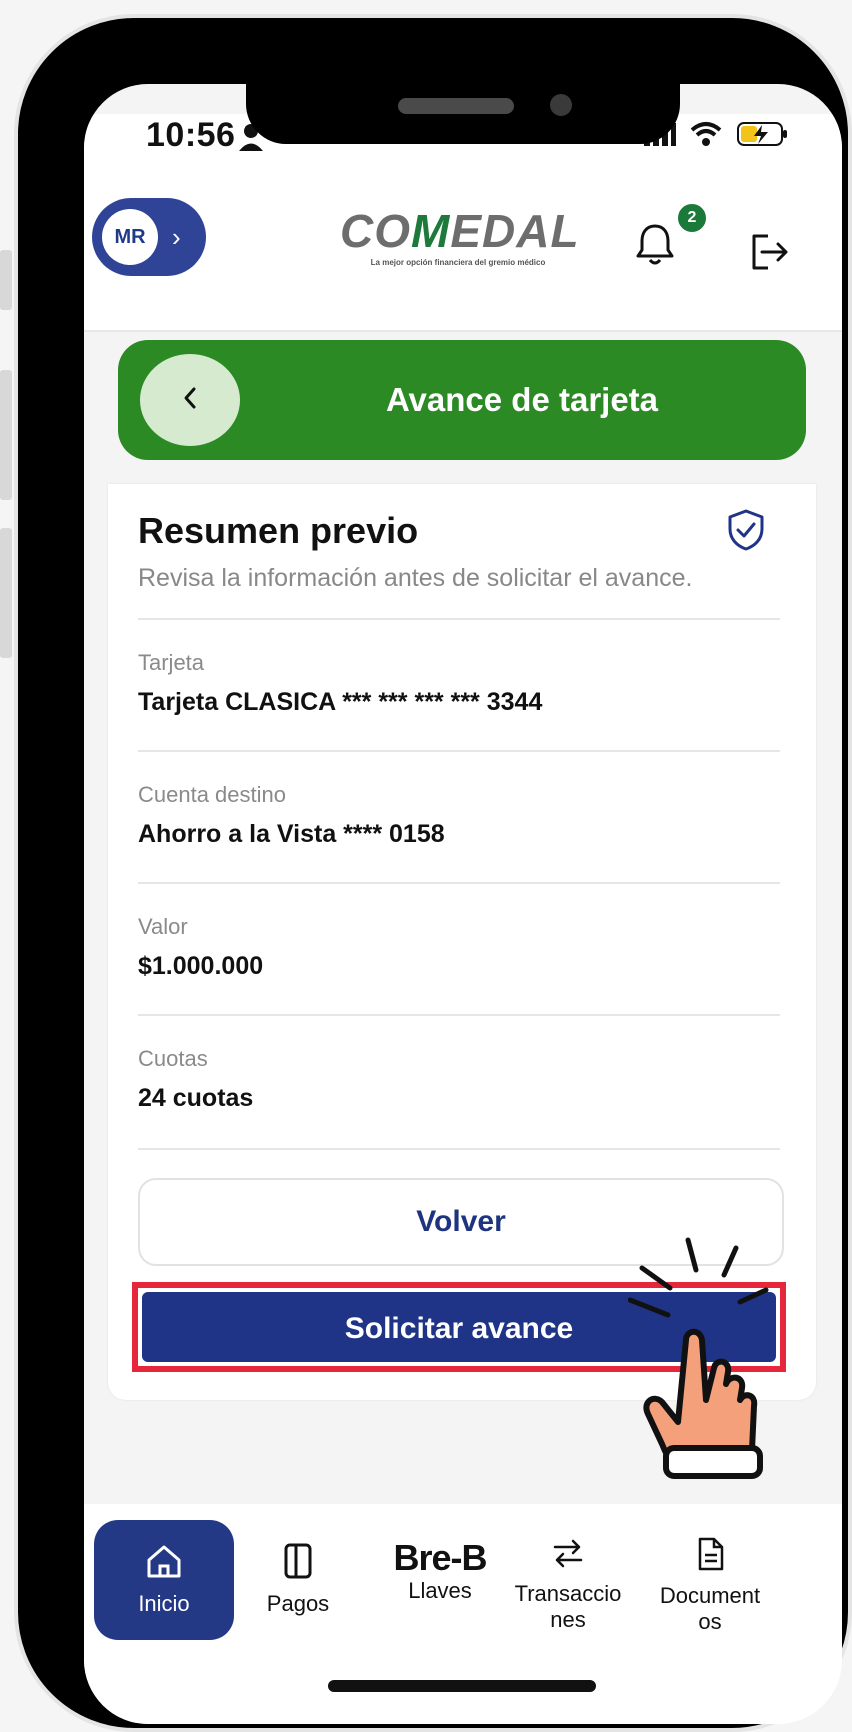 The width and height of the screenshot is (852, 1732). I want to click on phone-volume-down, so click(6, 593).